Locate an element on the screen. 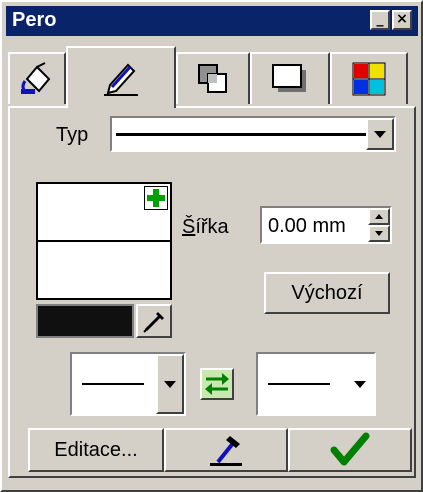  width-spinbox: 0.00 mm is located at coordinates (326, 225).